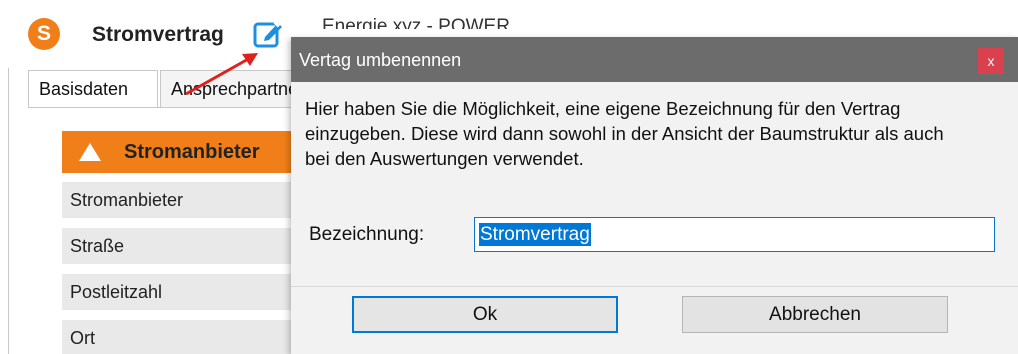 The image size is (1018, 354). What do you see at coordinates (90, 152) in the screenshot?
I see `warning-icon` at bounding box center [90, 152].